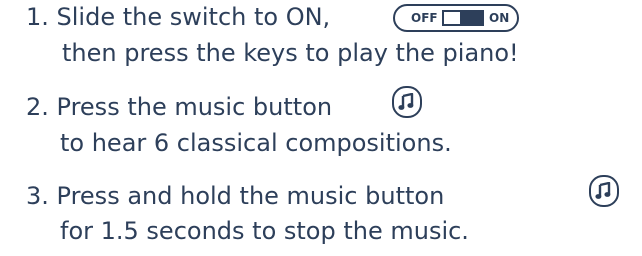 This screenshot has height=256, width=642. What do you see at coordinates (256, 143) in the screenshot?
I see `step-2-line-2: to hear 6 classical compositions.` at bounding box center [256, 143].